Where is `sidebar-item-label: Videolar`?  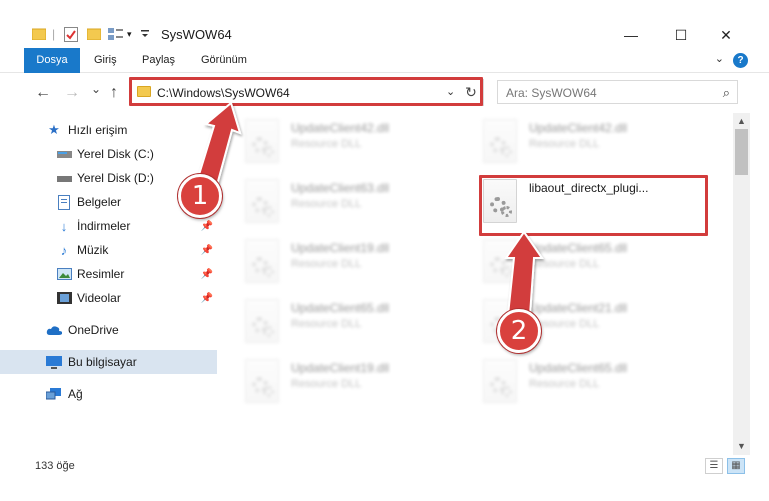 sidebar-item-label: Videolar is located at coordinates (99, 298).